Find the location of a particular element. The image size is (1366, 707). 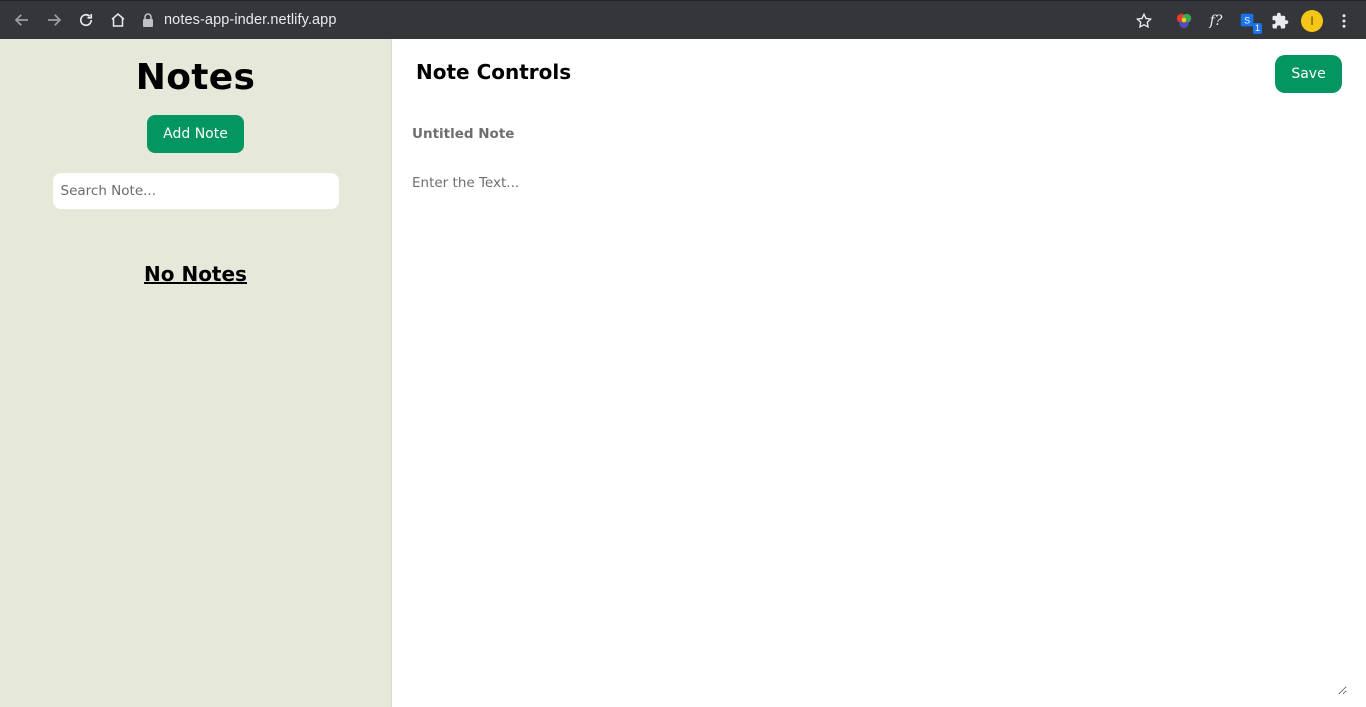

forward-button is located at coordinates (54, 20).